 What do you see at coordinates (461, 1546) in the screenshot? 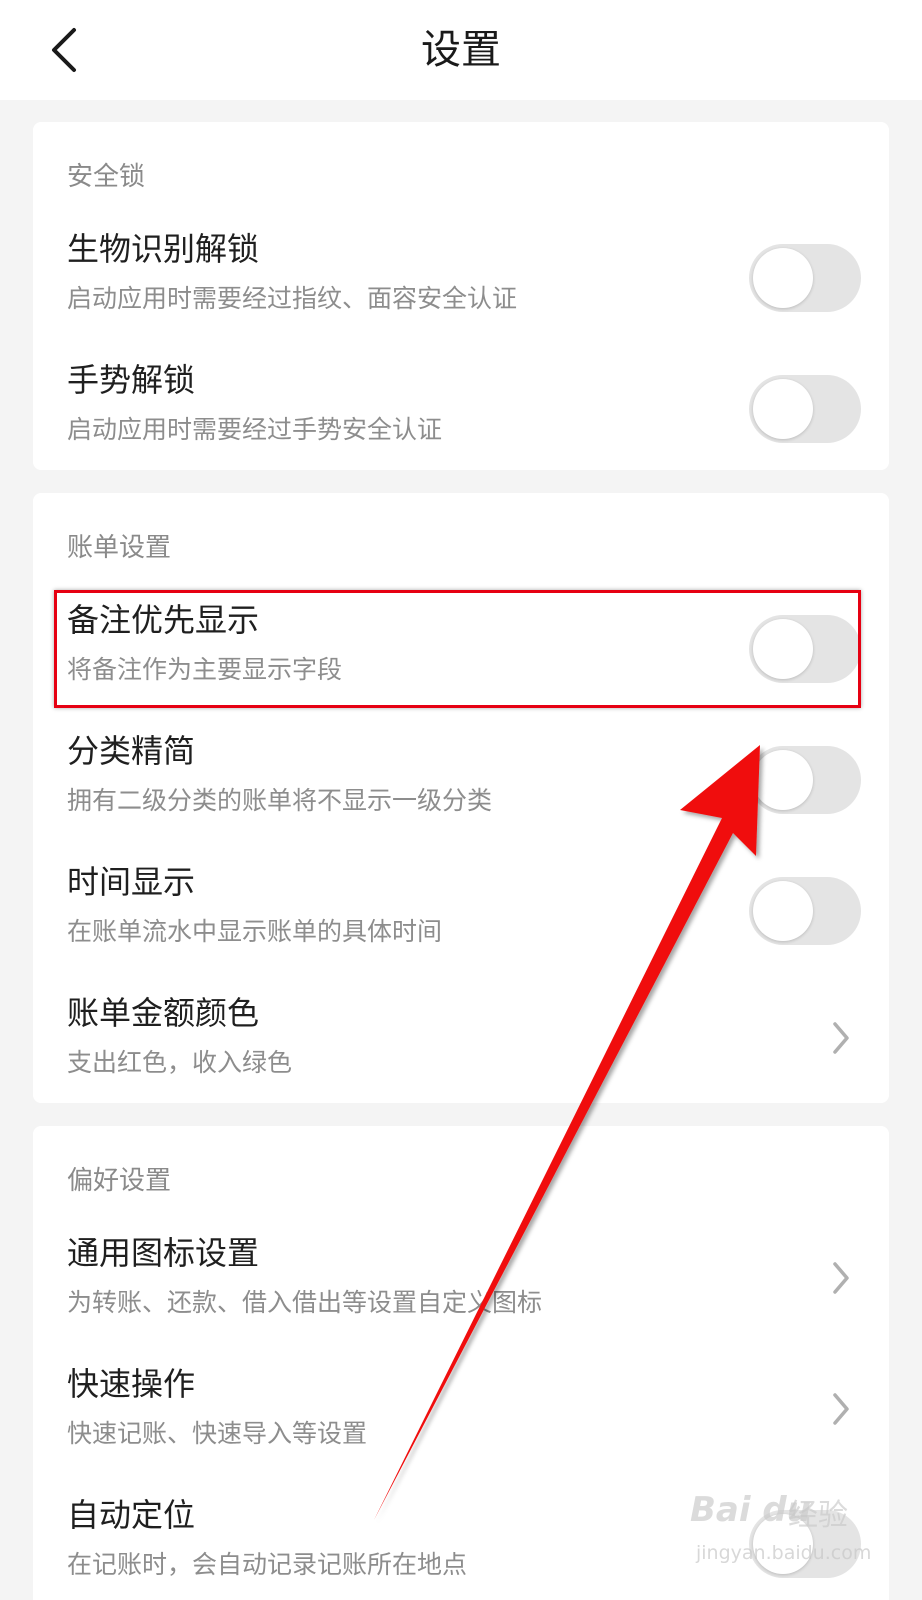
I see `setting-row-auto-location: 自动定位 在记账时，会自动记录记账所在地点` at bounding box center [461, 1546].